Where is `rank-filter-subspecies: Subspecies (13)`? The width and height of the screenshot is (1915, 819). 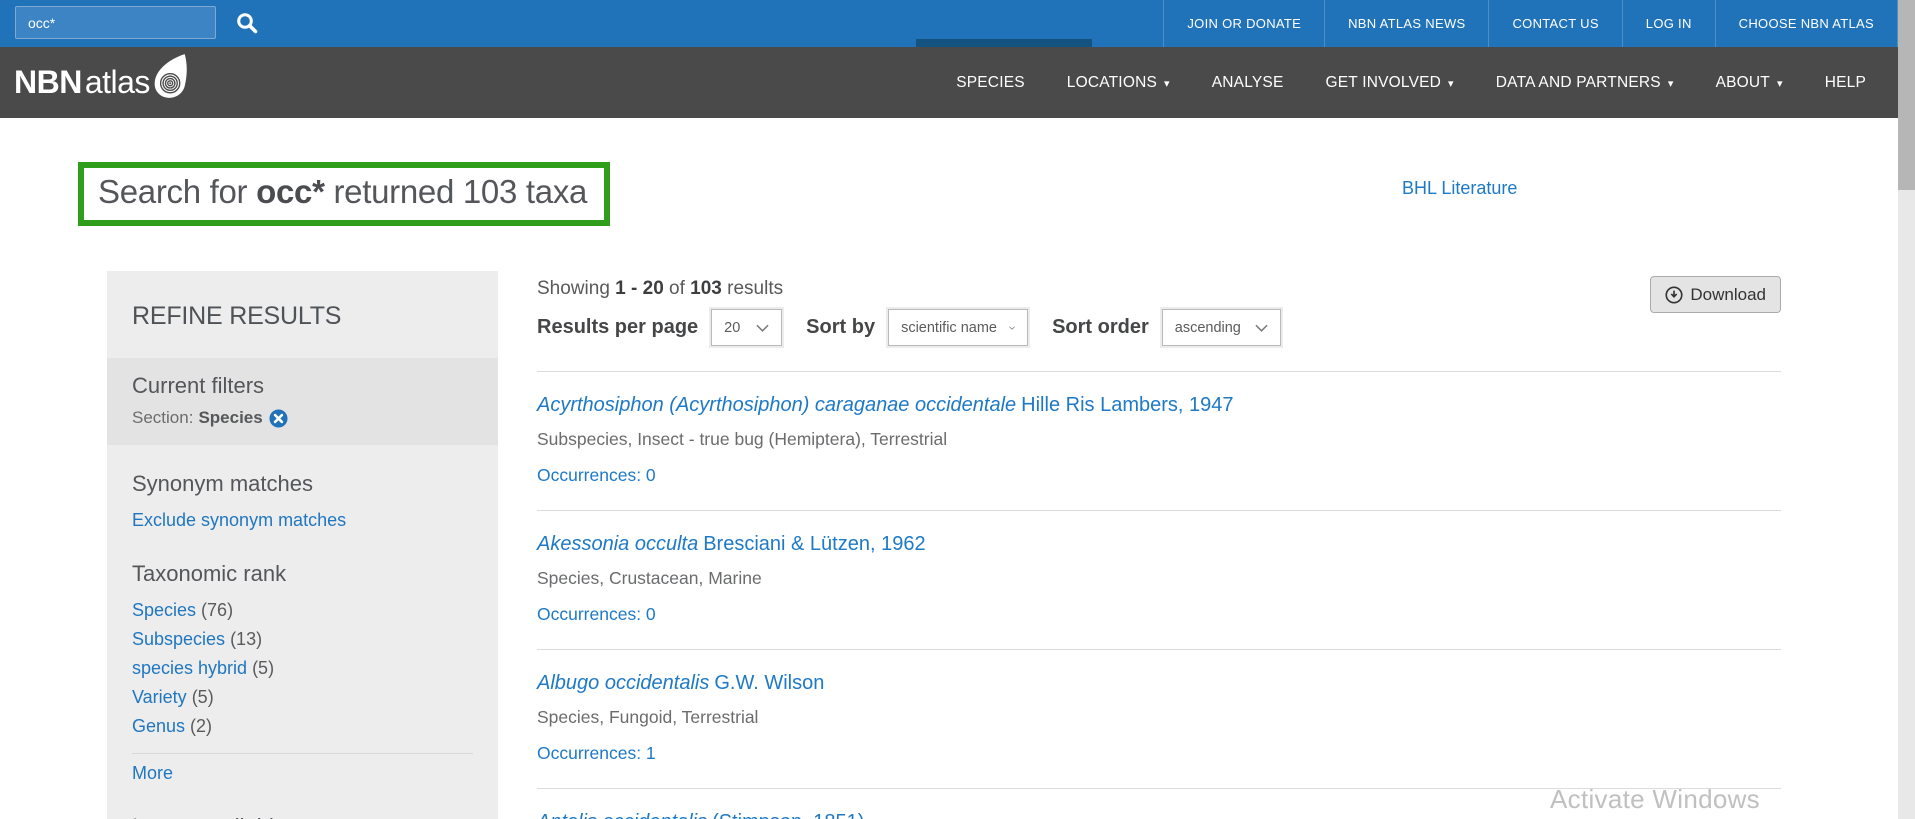 rank-filter-subspecies: Subspecies (13) is located at coordinates (197, 639).